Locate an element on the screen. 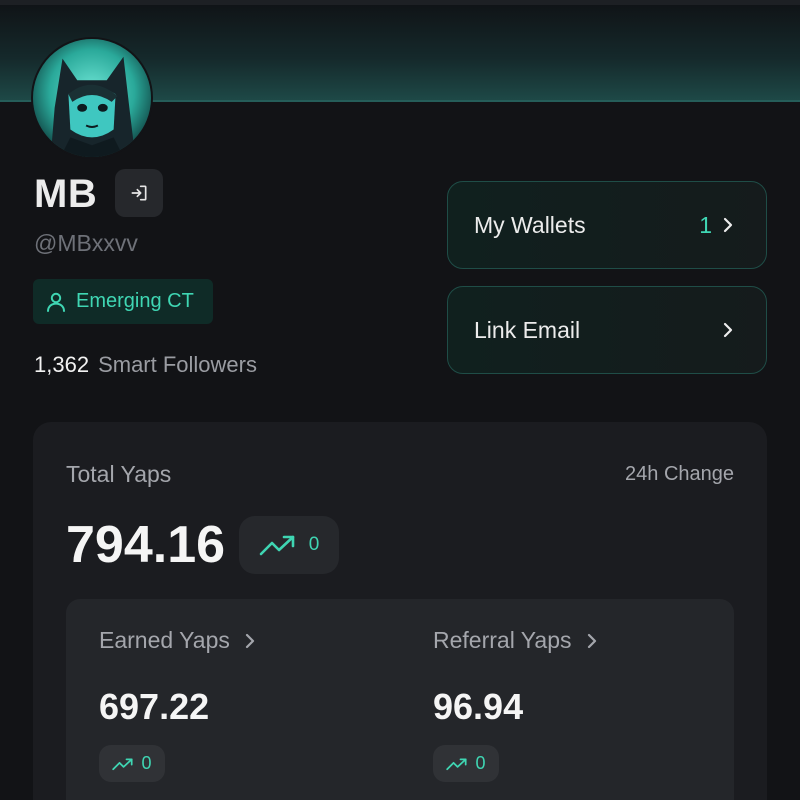 The height and width of the screenshot is (800, 800). followers-label: Smart Followers is located at coordinates (177, 364).